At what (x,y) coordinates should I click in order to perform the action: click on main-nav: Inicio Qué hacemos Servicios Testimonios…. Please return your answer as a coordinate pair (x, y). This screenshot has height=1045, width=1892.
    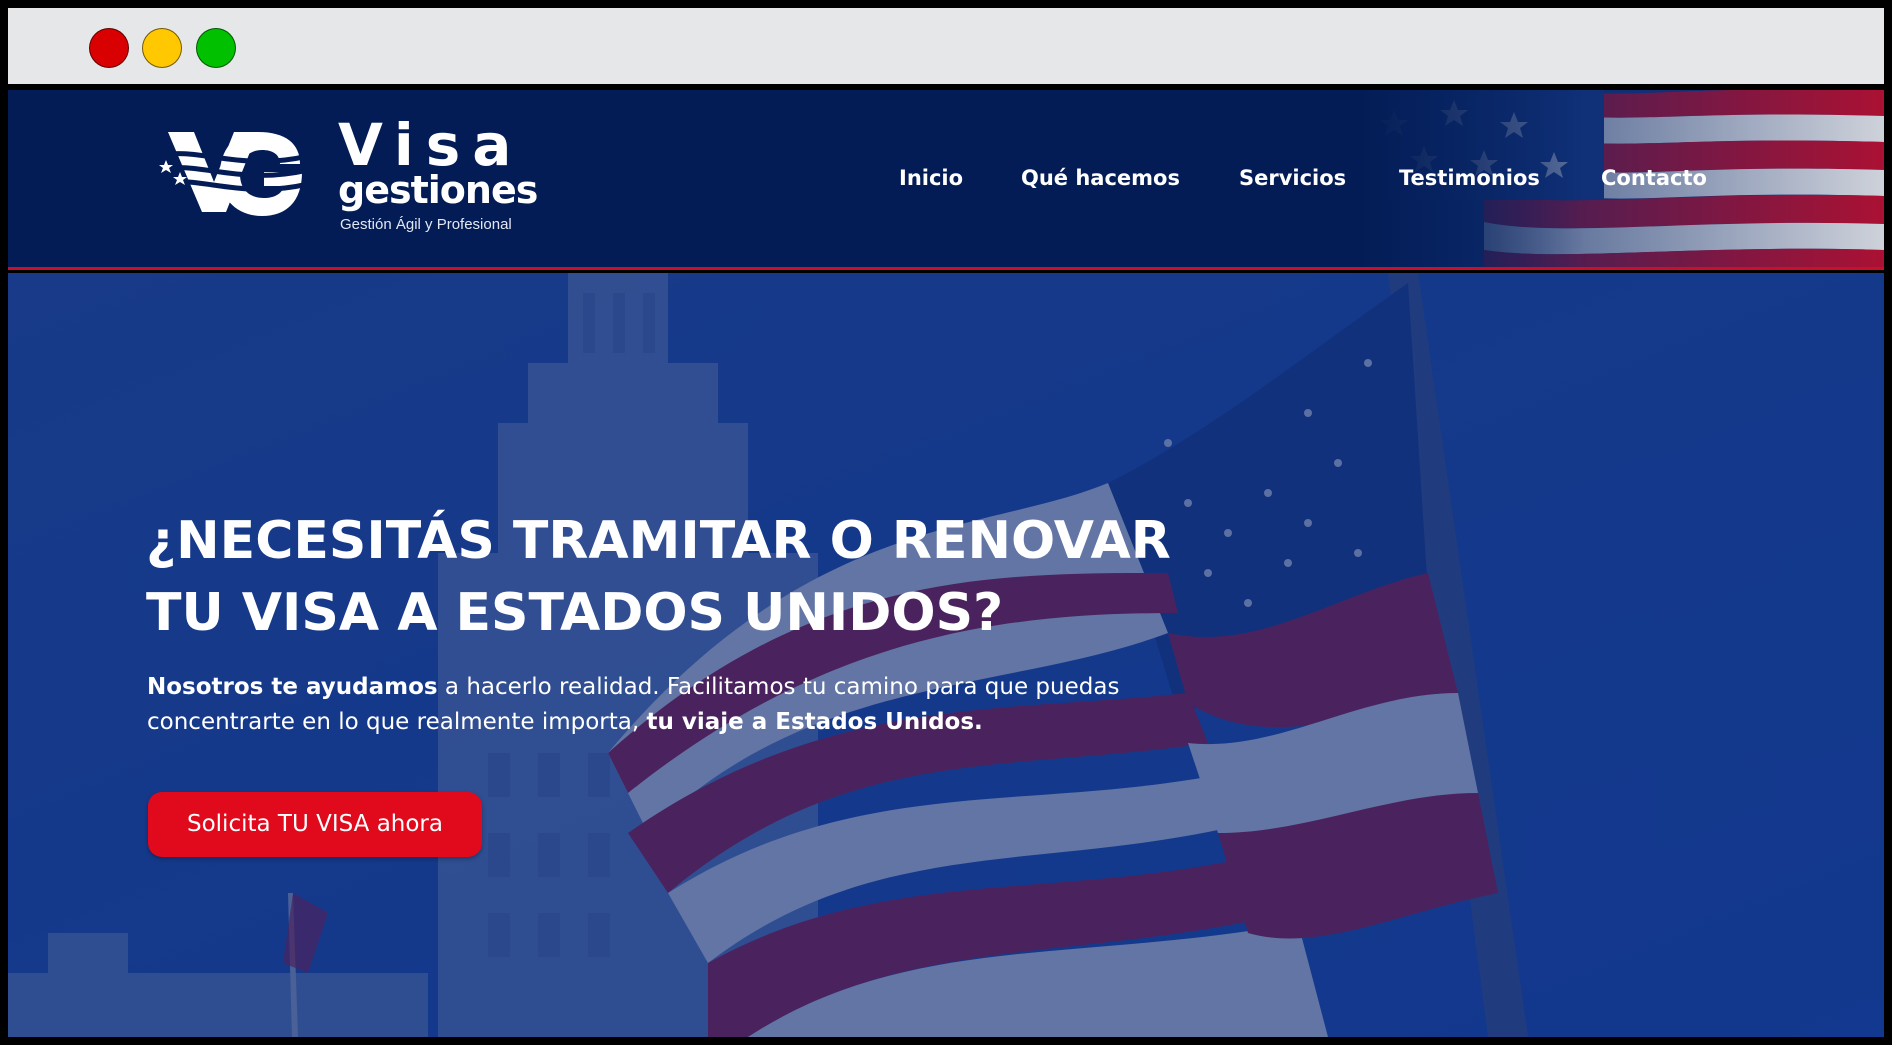
    Looking at the image, I should click on (946, 179).